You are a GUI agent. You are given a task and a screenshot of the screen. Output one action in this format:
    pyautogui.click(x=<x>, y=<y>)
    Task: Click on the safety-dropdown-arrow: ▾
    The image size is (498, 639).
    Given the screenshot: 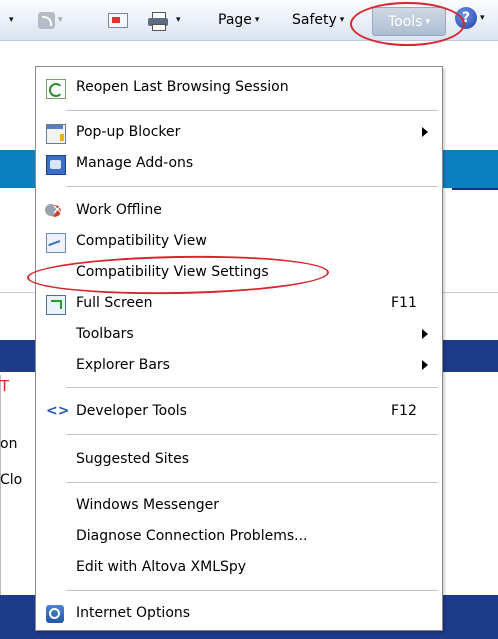 What is the action you would take?
    pyautogui.click(x=342, y=20)
    